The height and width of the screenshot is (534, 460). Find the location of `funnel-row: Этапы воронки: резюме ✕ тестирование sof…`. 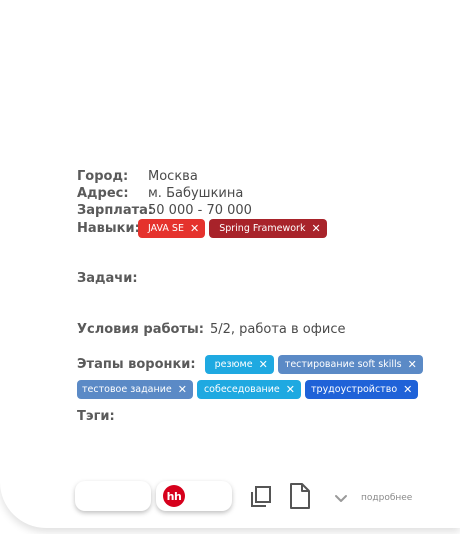

funnel-row: Этапы воронки: резюме ✕ тестирование sof… is located at coordinates (252, 364).